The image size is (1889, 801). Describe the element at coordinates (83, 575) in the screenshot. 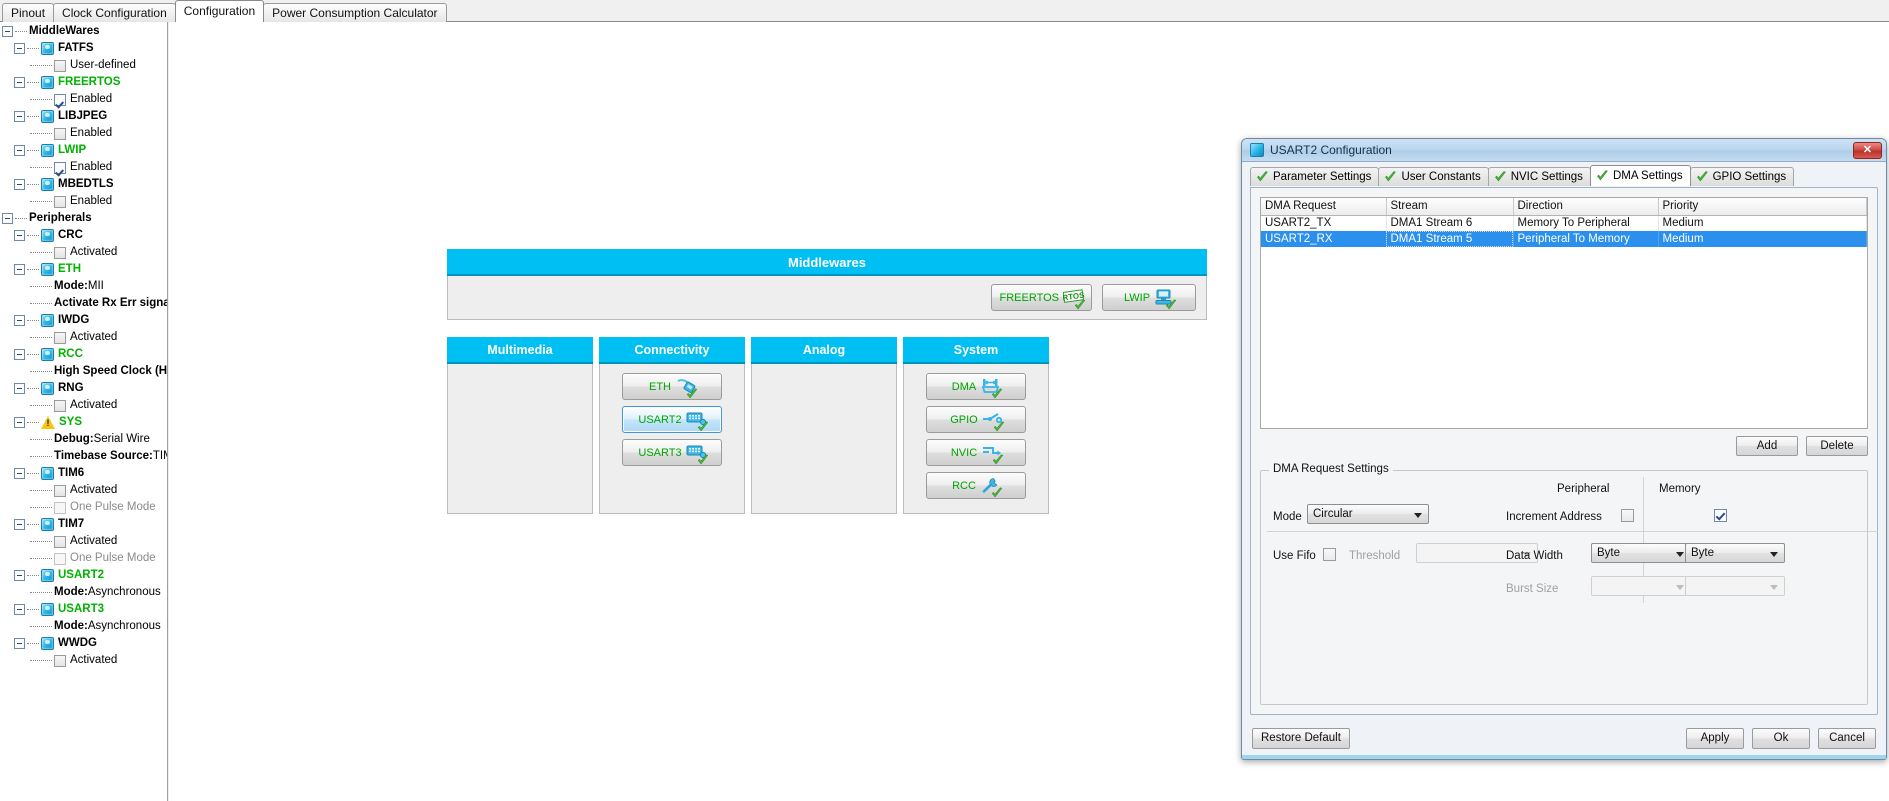

I see `tree-node: USART2` at that location.